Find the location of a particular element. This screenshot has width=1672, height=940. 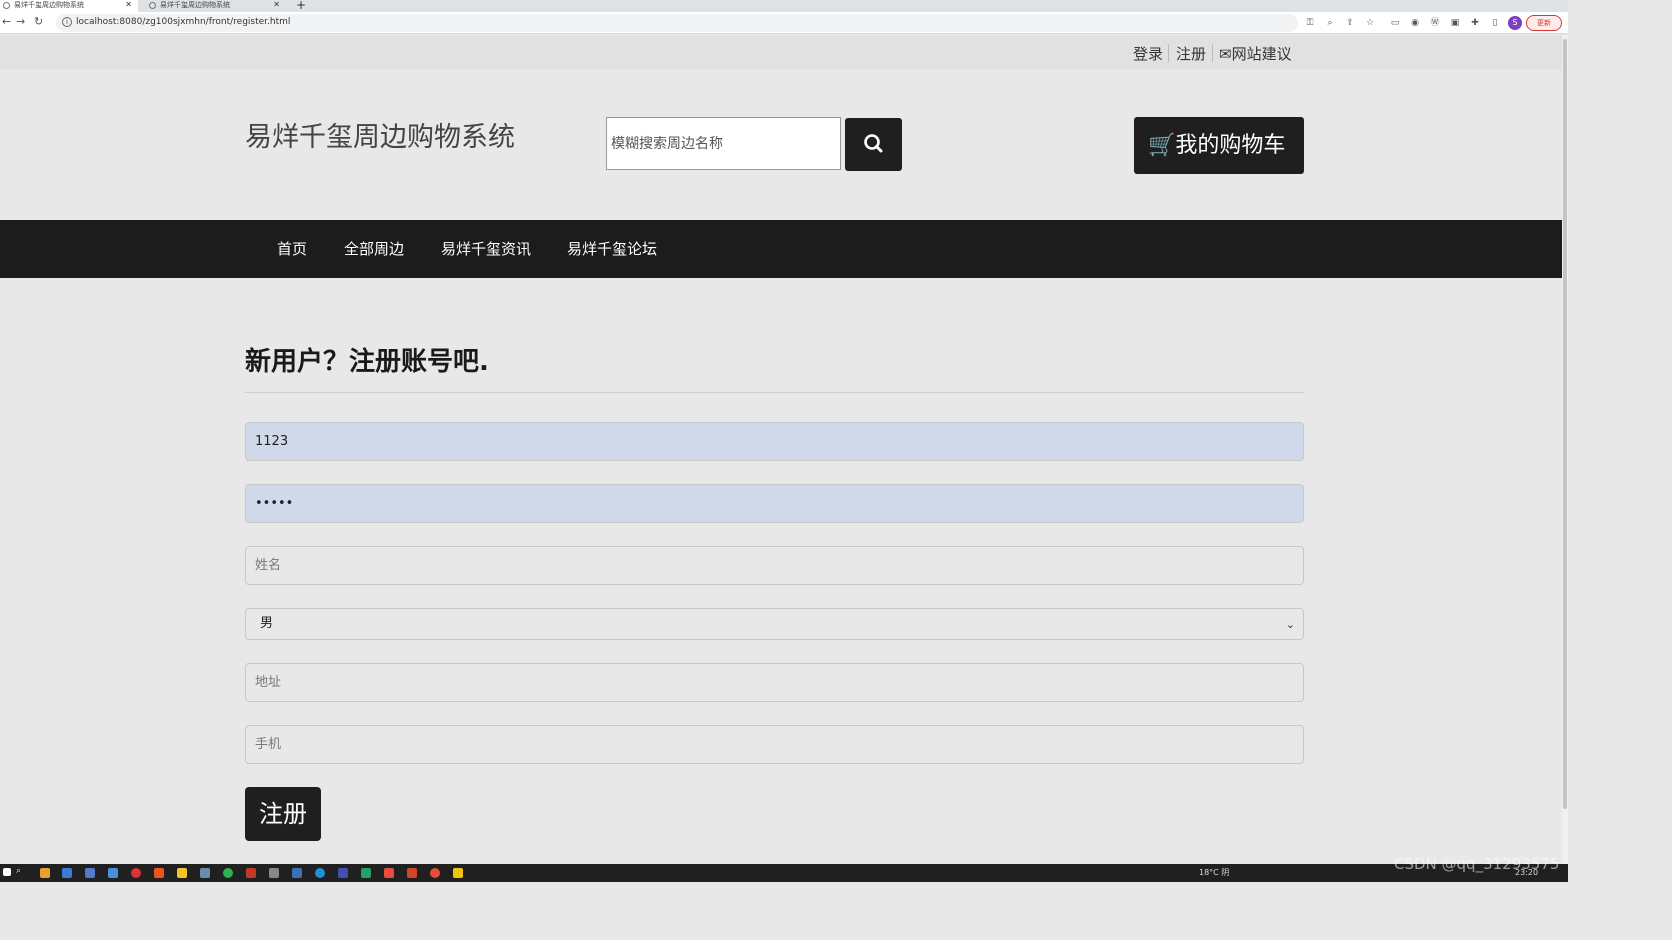

wps-icon is located at coordinates (412, 873).